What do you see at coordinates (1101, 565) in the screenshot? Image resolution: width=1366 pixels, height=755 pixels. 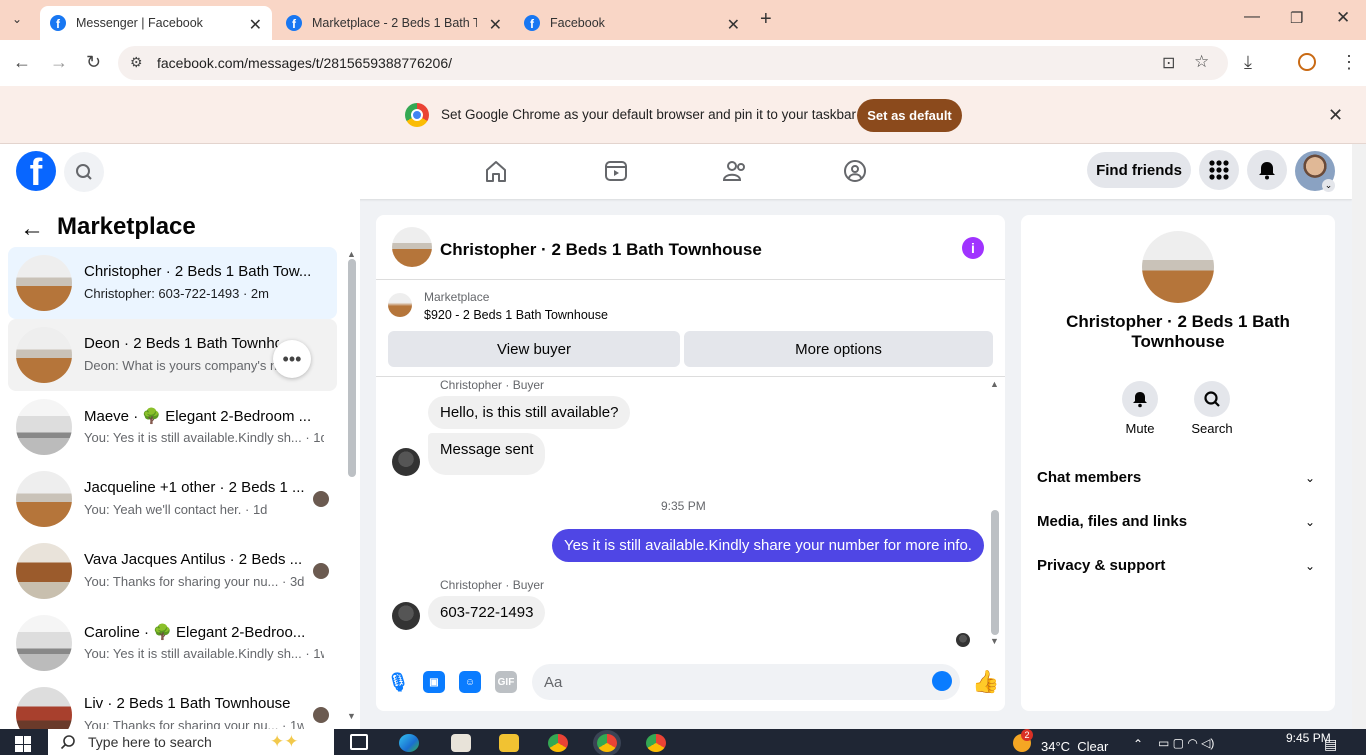 I see `privacy-support-section: Privacy & support` at bounding box center [1101, 565].